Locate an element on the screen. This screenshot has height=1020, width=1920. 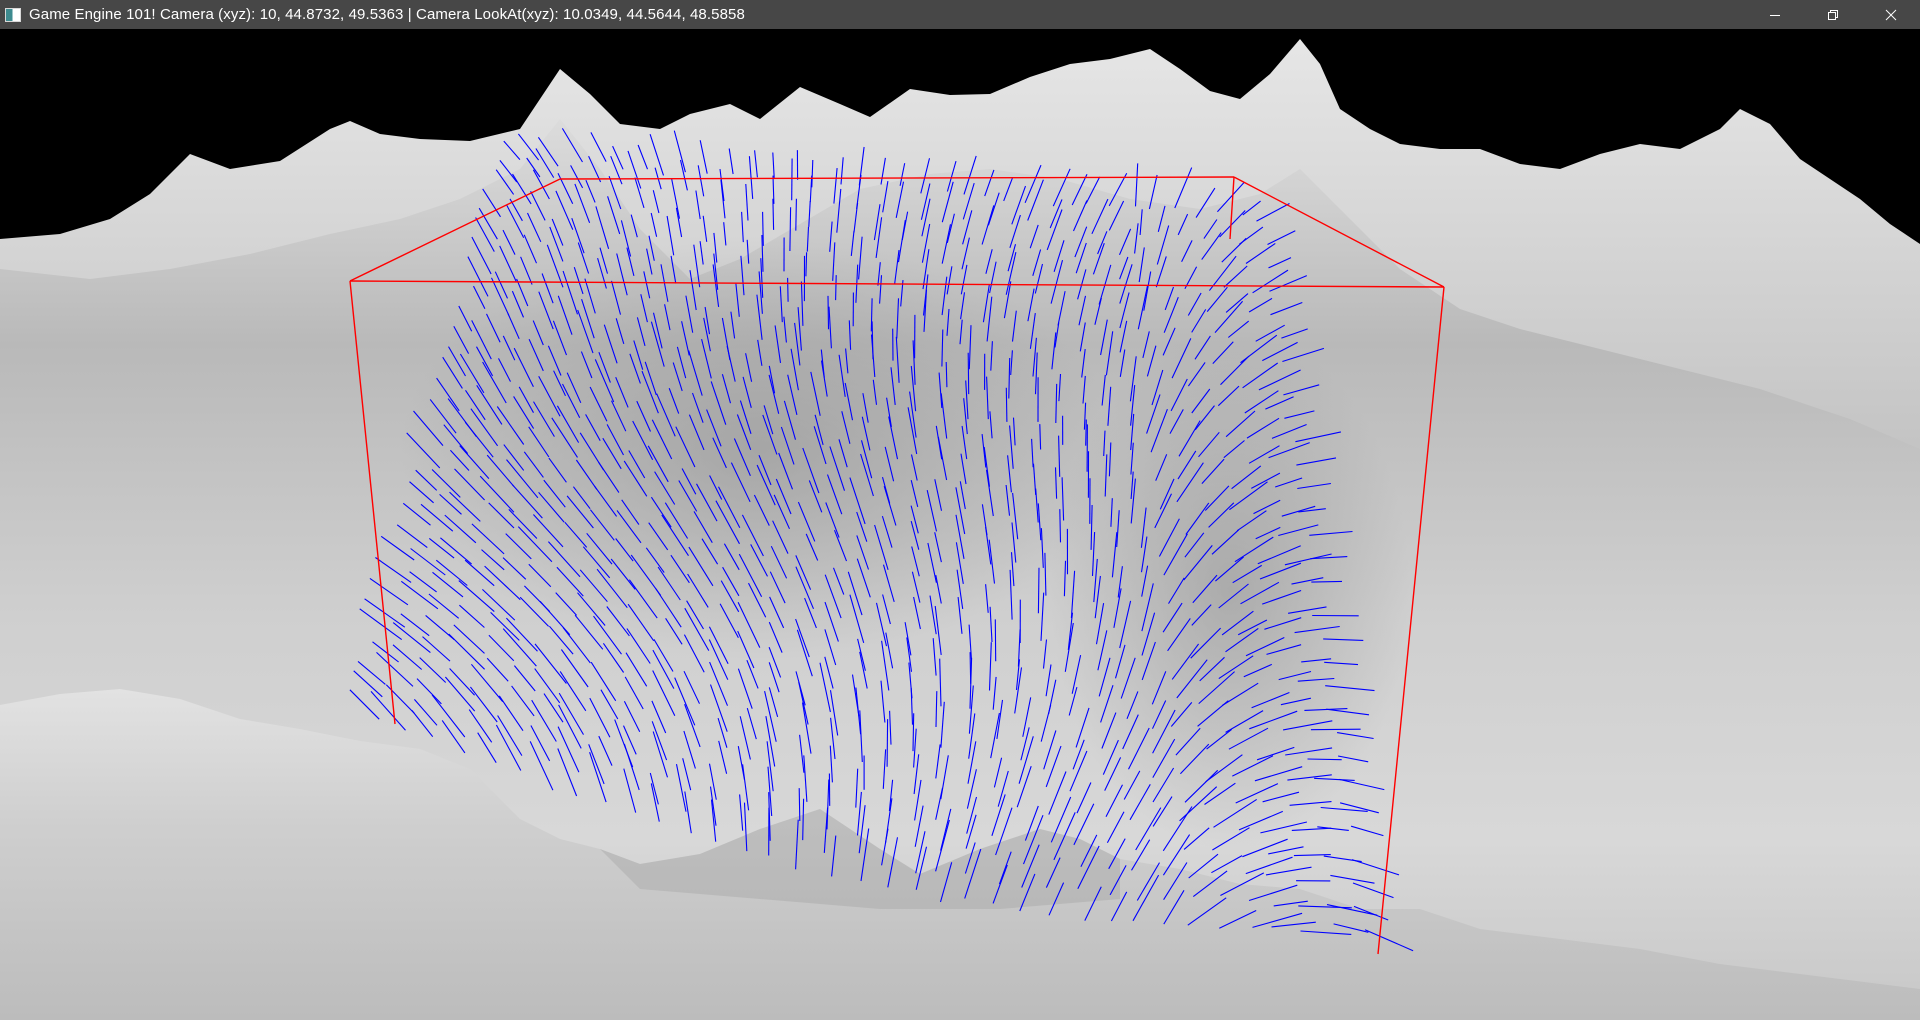
minimize-icon is located at coordinates (1775, 15).